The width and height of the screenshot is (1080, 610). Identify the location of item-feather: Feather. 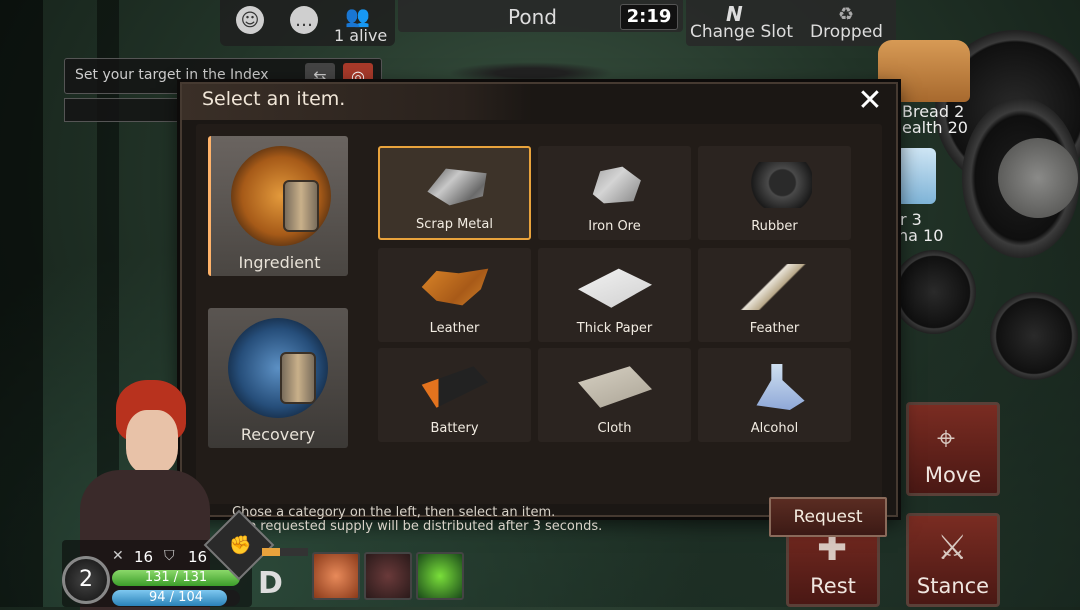
(774, 295).